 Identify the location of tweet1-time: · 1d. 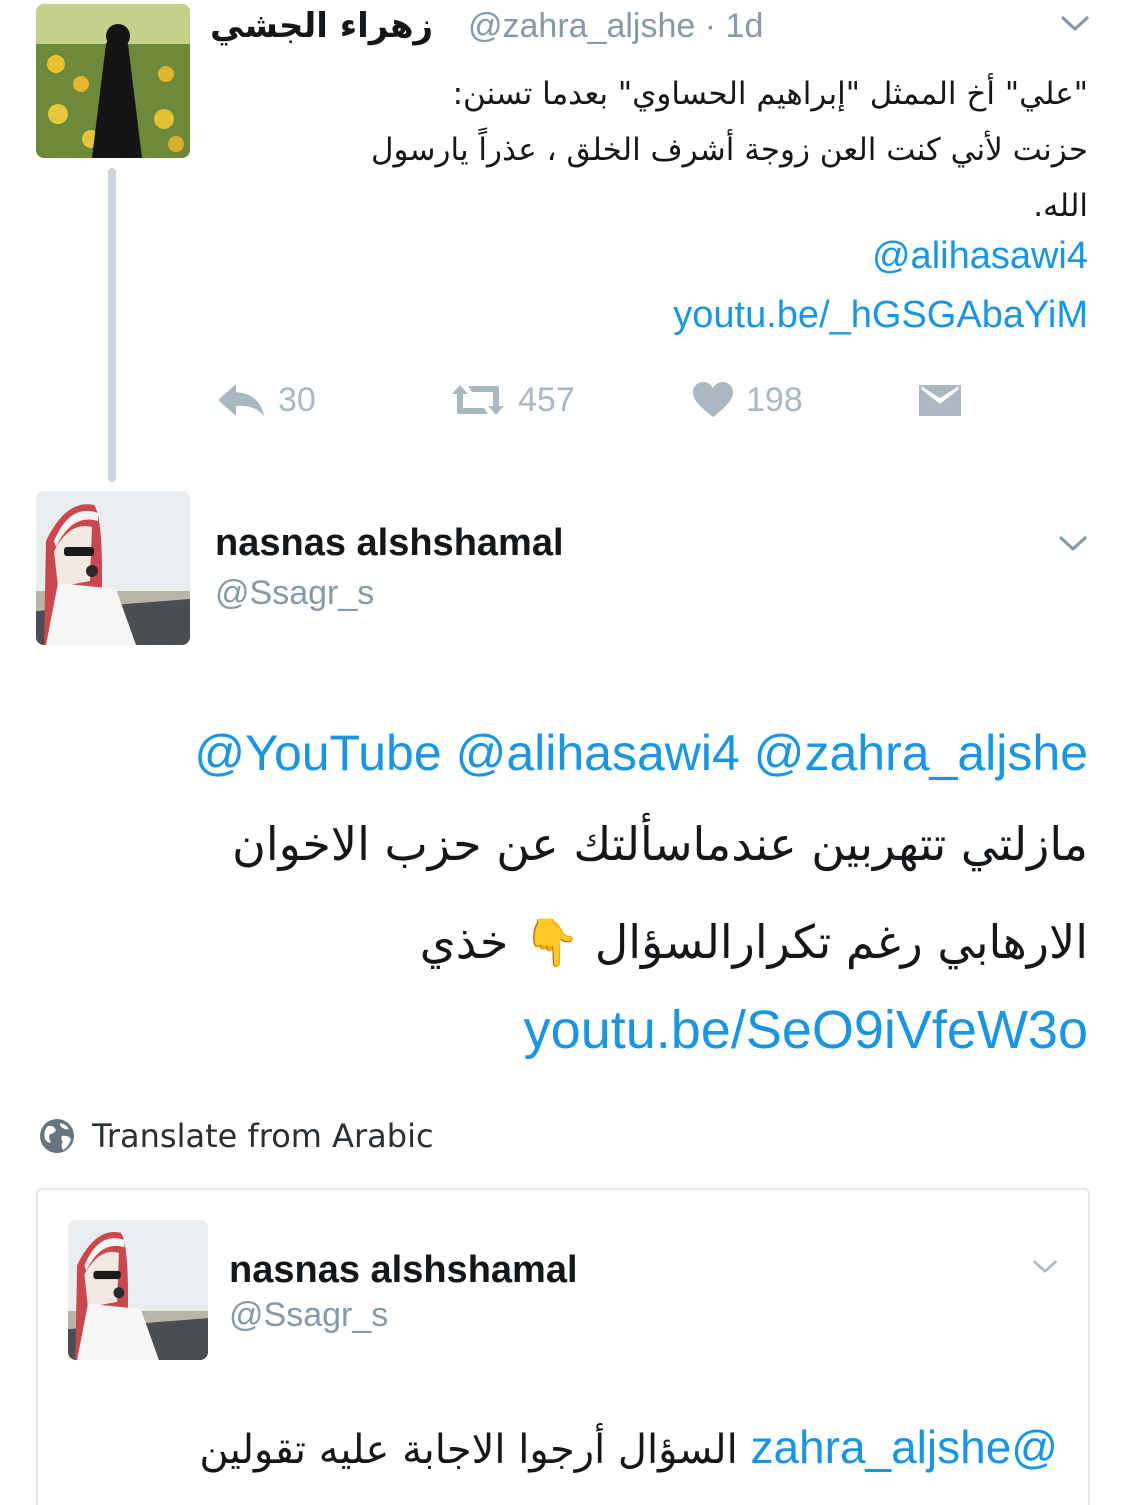
(734, 26).